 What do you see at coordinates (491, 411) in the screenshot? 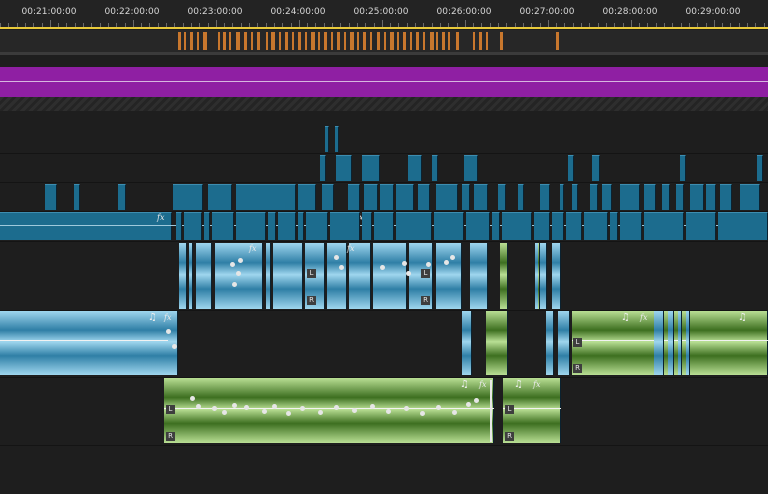
I see `edit-point` at bounding box center [491, 411].